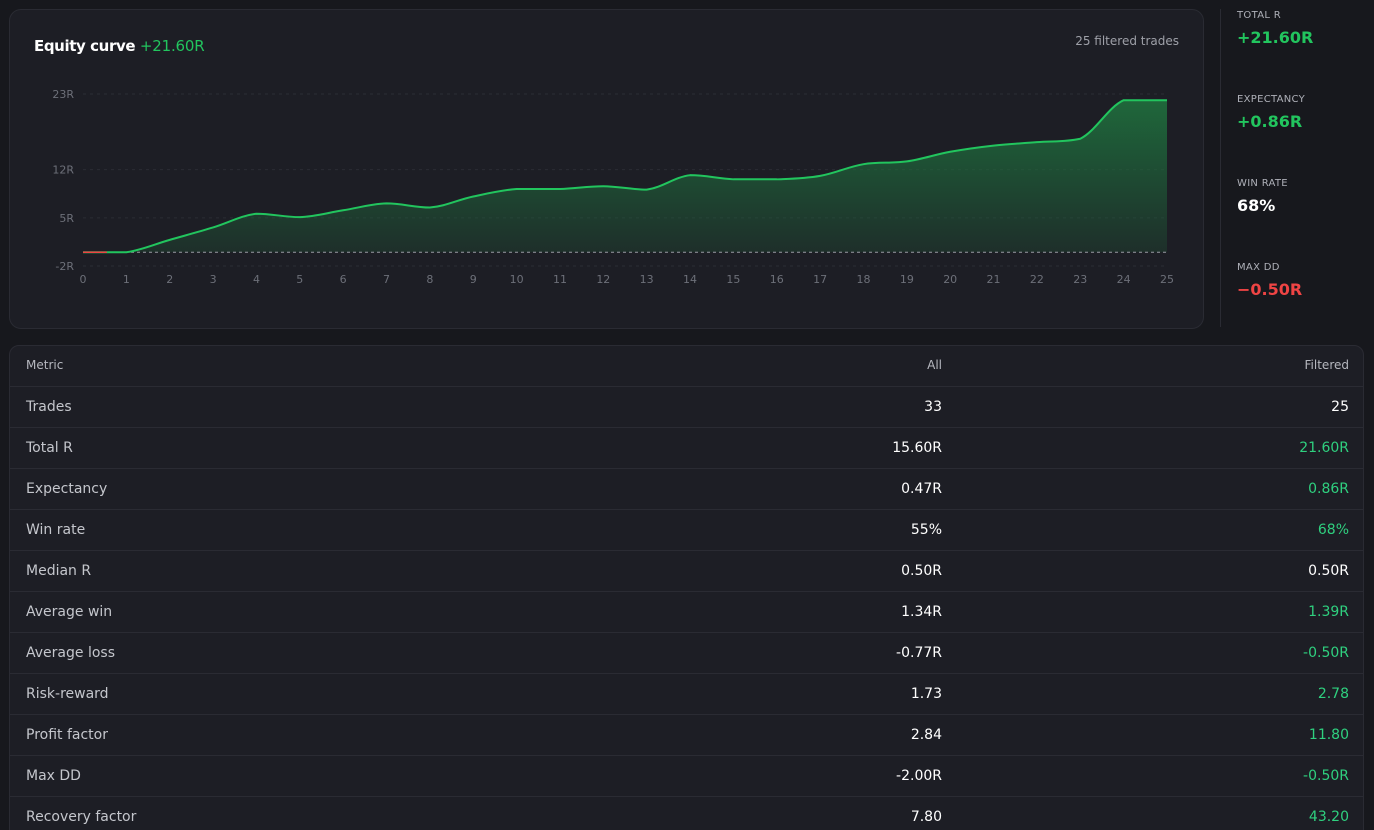 Image resolution: width=1374 pixels, height=830 pixels. I want to click on x-tick-label: 18, so click(863, 279).